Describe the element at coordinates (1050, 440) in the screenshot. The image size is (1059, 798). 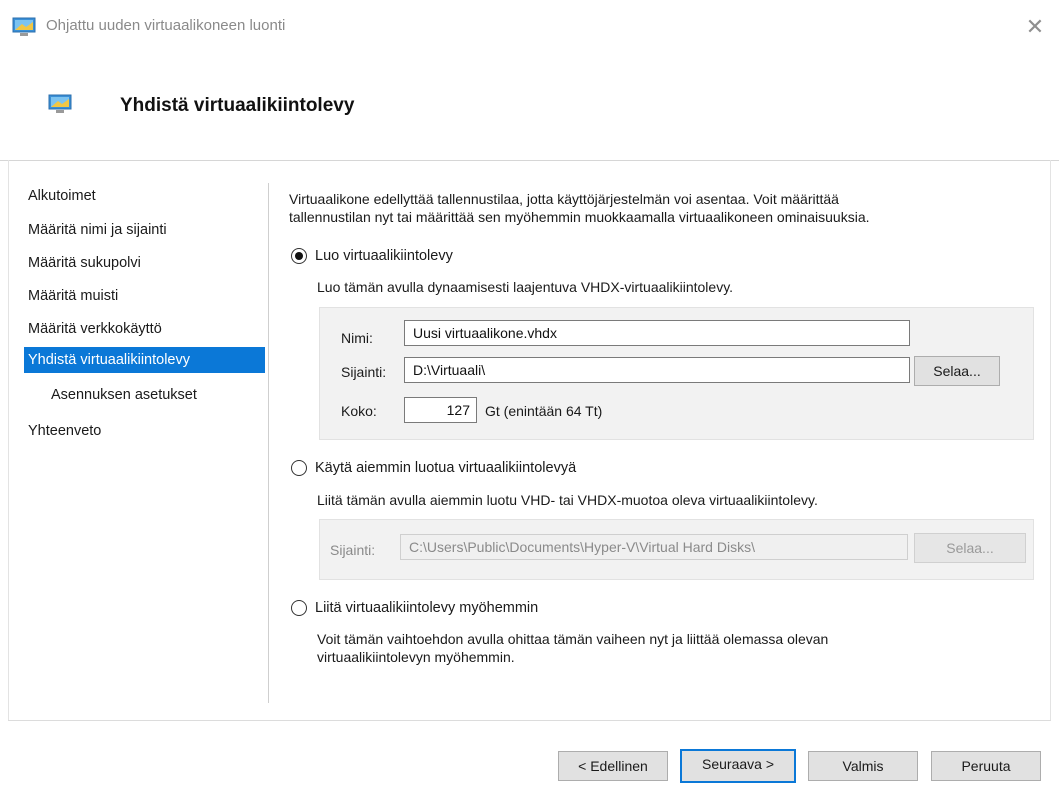
I see `window-border-right` at that location.